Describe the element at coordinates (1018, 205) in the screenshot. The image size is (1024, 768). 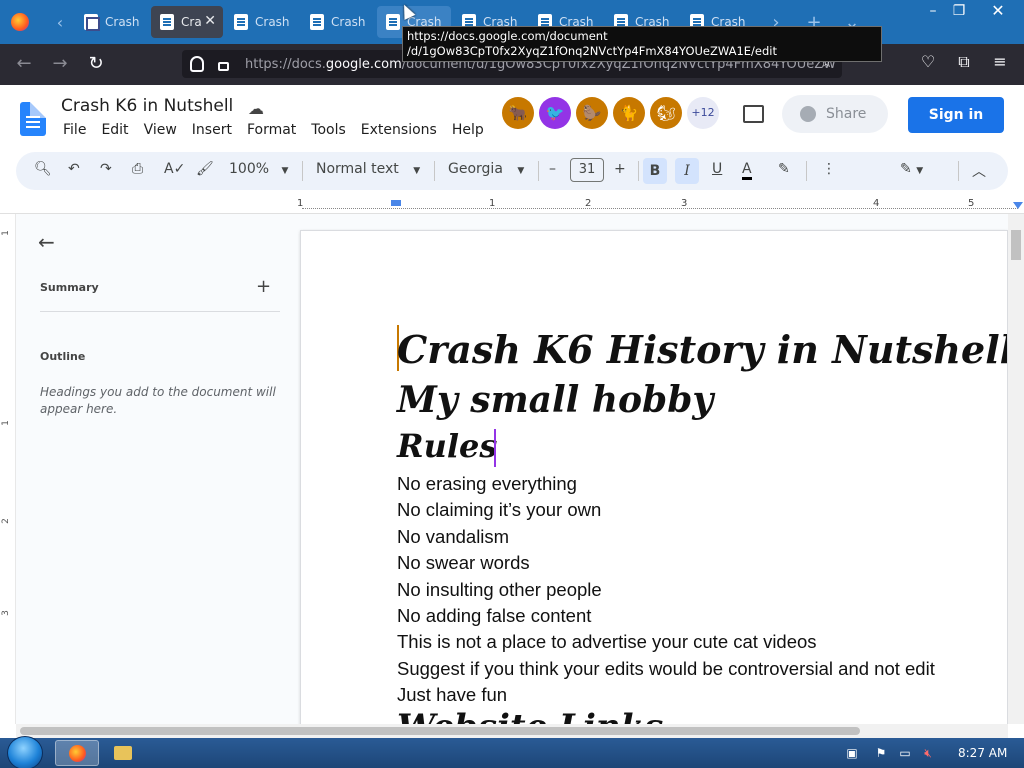
I see `right-indent-marker-icon` at that location.